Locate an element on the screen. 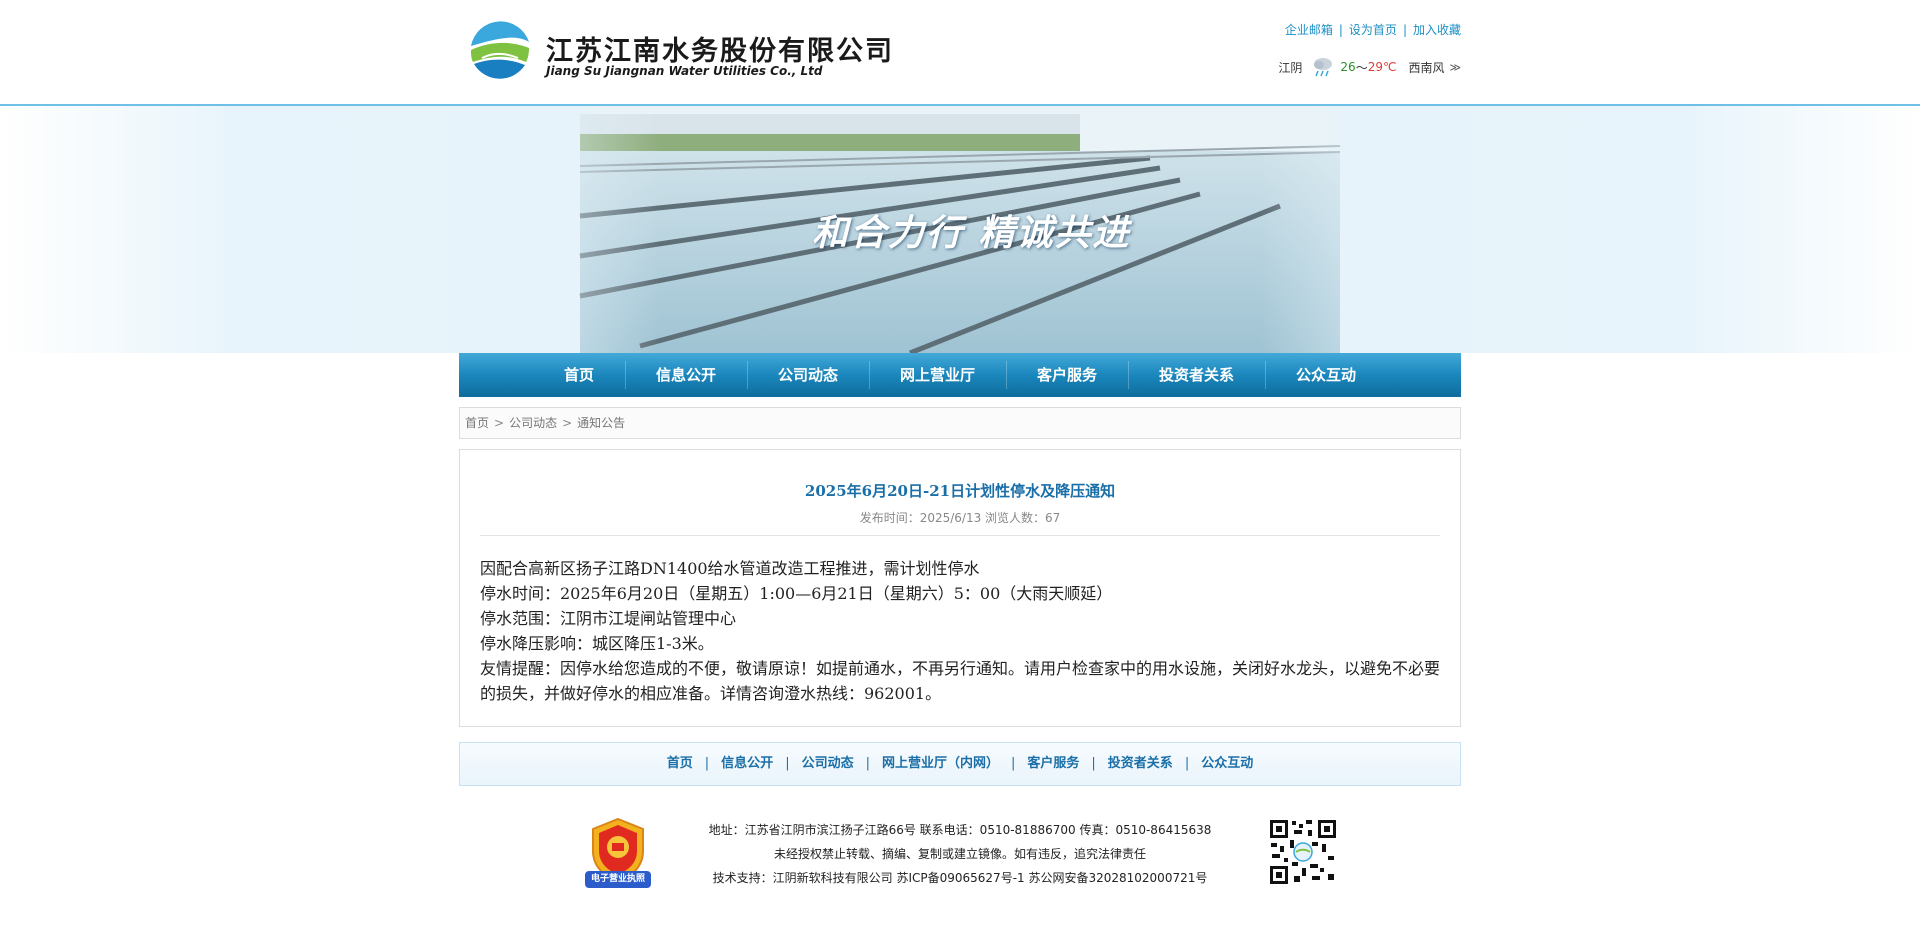 The height and width of the screenshot is (935, 1920). footer-nav: 首页 | 信息公开 | 公司动态 | 网上营业厅（内网） | 客户服务 | 投资者关系 | 公众互动 is located at coordinates (960, 764).